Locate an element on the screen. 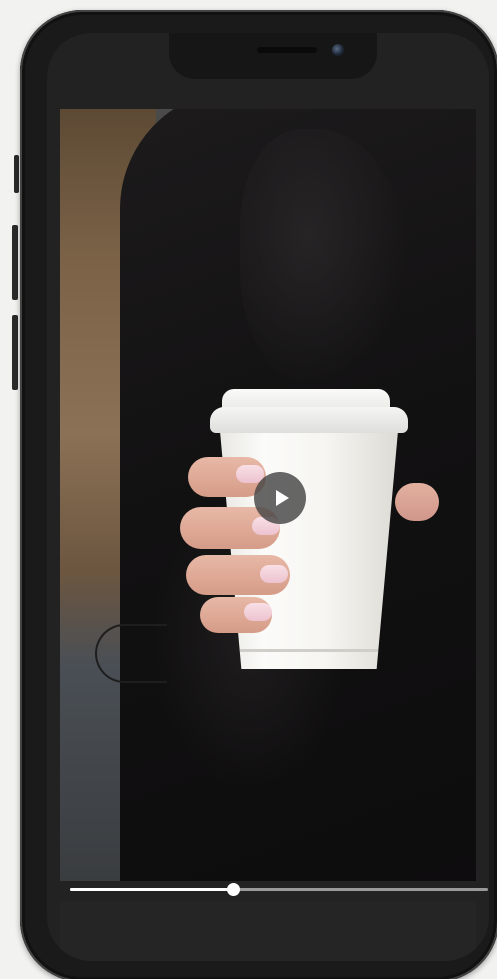  volume-up-button is located at coordinates (15, 262).